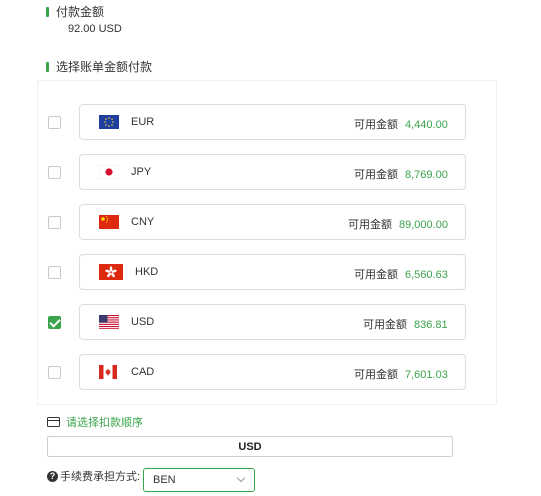 This screenshot has width=541, height=496. Describe the element at coordinates (241, 478) in the screenshot. I see `chevron-down-icon` at that location.